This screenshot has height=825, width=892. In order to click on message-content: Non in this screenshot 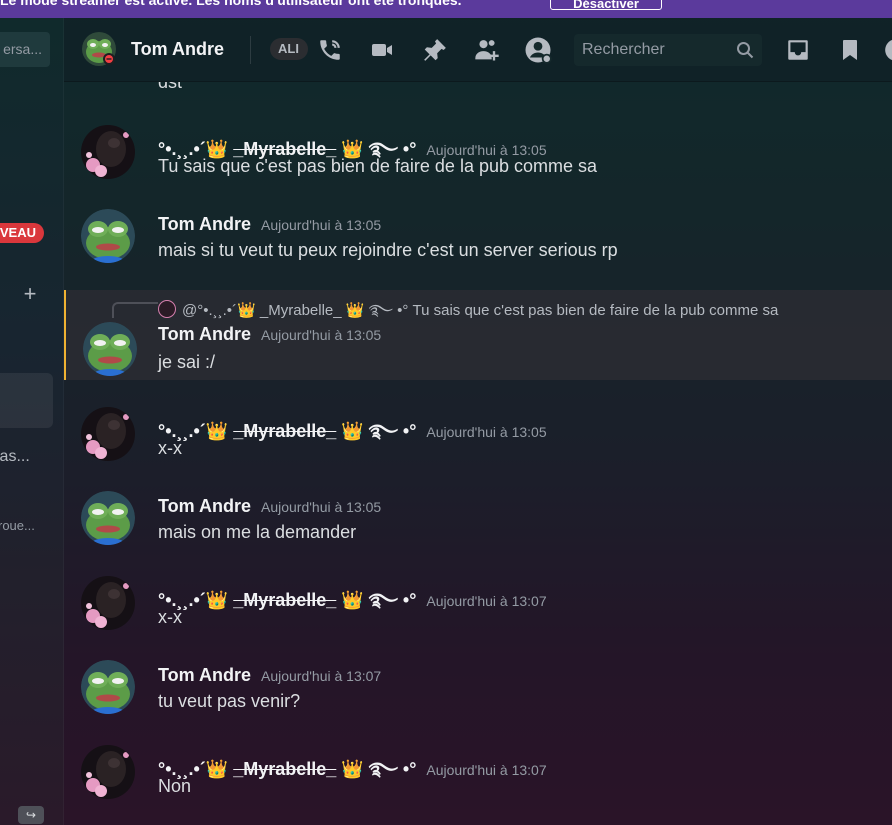, I will do `click(175, 786)`.